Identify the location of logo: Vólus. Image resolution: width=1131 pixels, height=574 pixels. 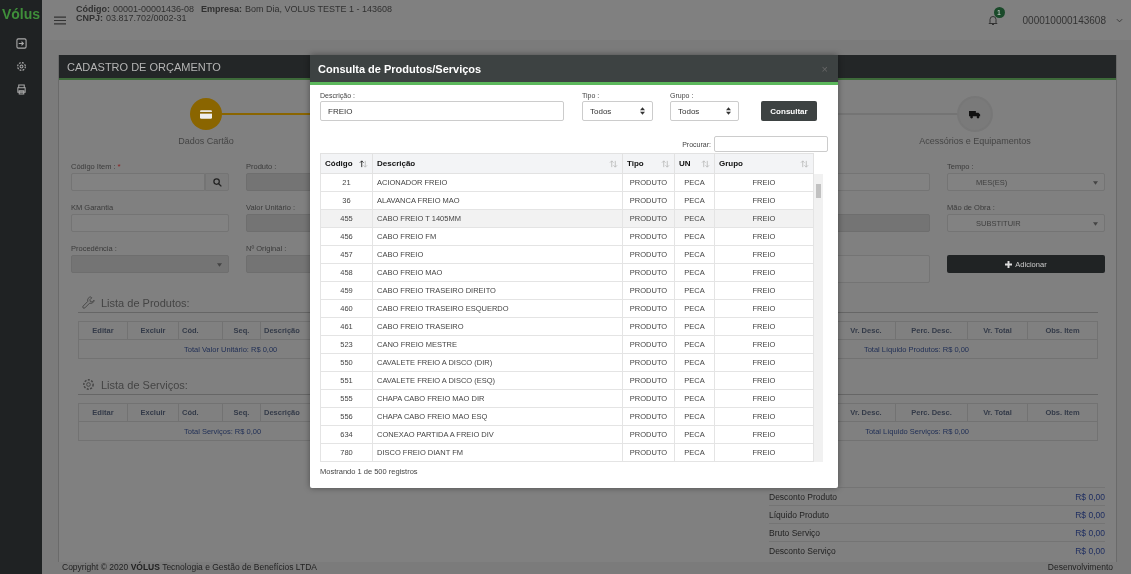
(21, 14).